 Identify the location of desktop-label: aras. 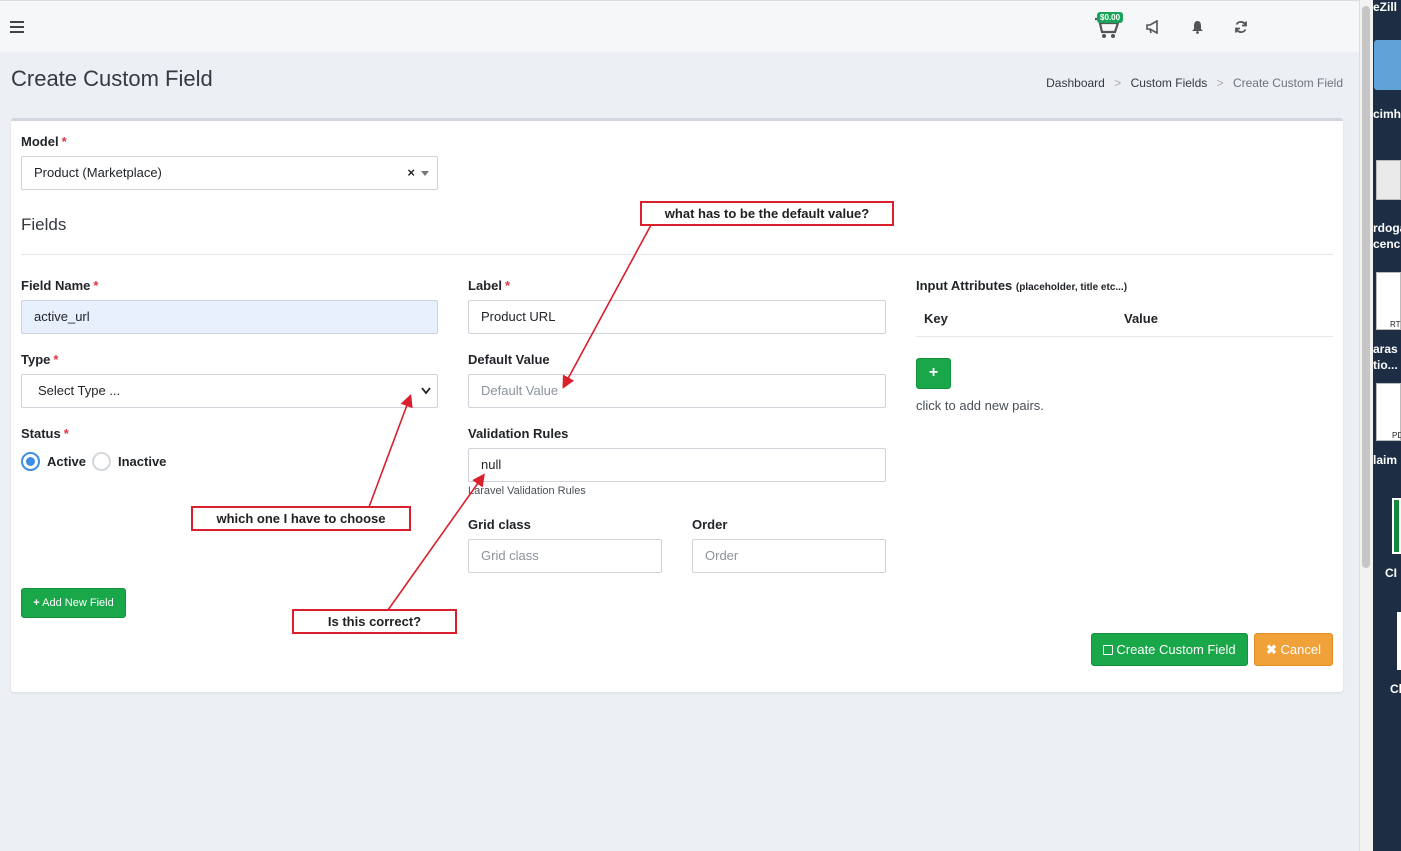
(1385, 349).